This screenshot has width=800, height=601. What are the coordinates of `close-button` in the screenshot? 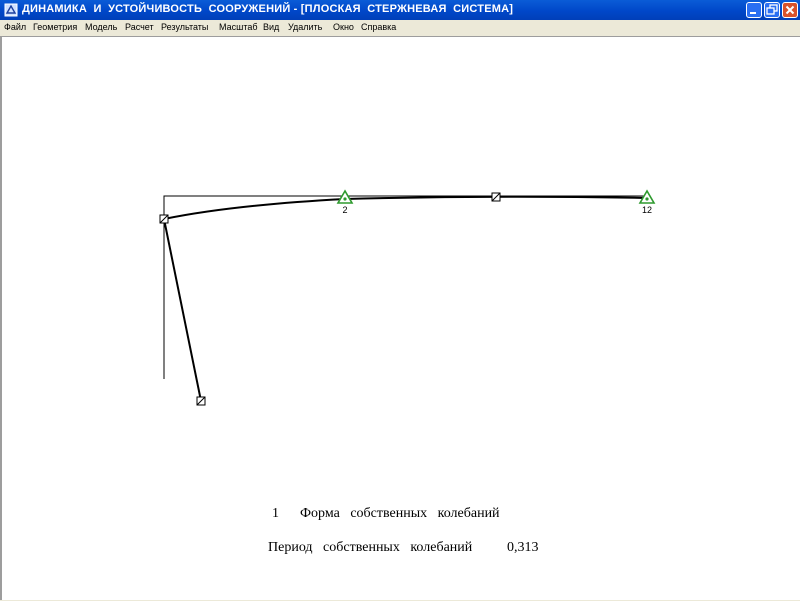 It's located at (790, 10).